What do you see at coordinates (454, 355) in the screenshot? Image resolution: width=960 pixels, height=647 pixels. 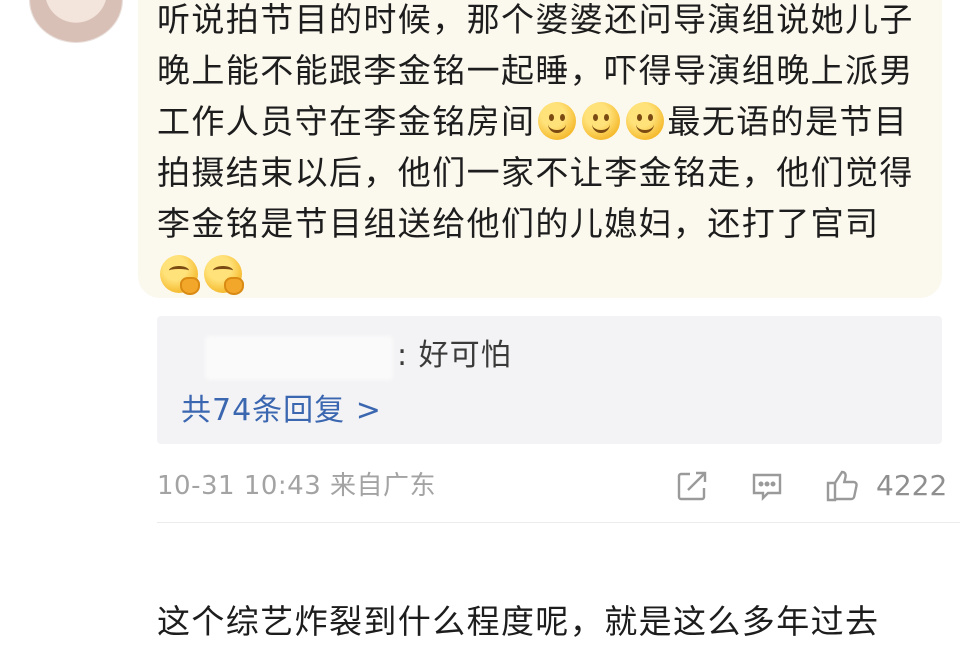 I see `reply-preview-text: : 好可怕` at bounding box center [454, 355].